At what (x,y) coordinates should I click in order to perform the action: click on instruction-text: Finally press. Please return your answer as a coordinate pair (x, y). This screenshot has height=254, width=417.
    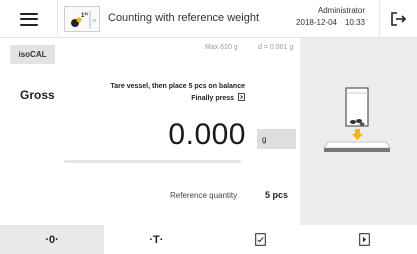
    Looking at the image, I should click on (212, 98).